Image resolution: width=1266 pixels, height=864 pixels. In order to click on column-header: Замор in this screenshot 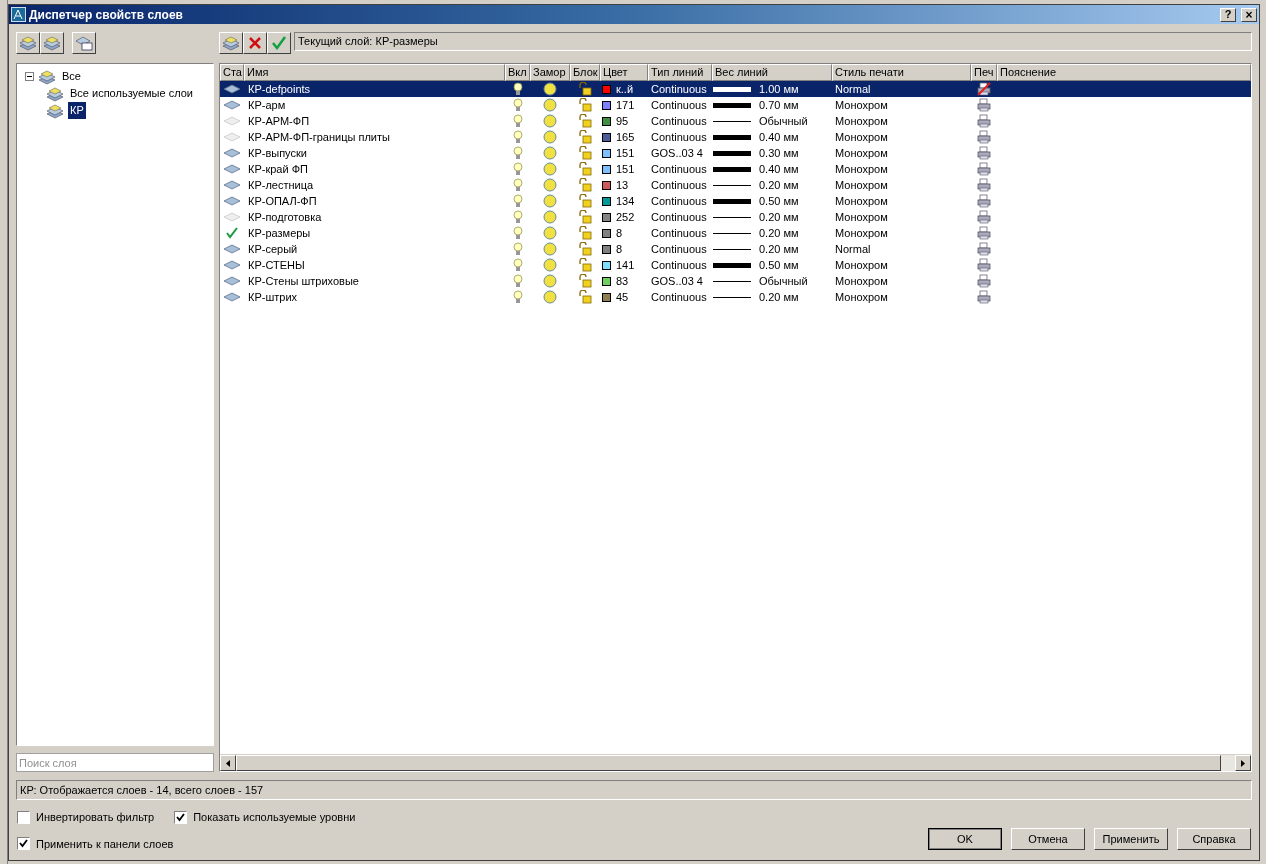, I will do `click(550, 72)`.